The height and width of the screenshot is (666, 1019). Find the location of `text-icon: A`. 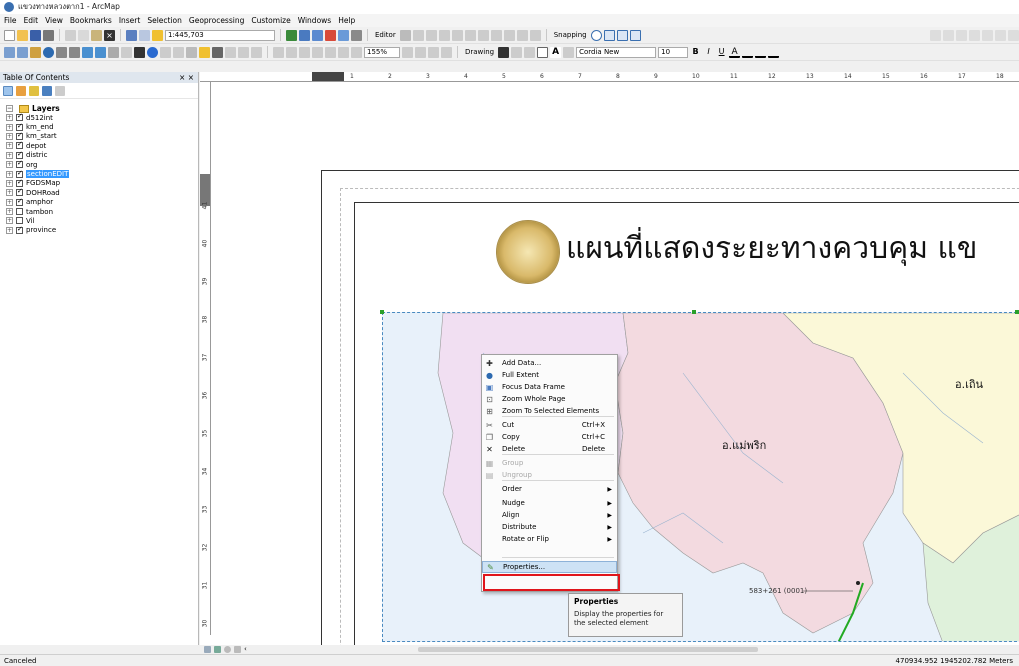

text-icon: A is located at coordinates (556, 52).